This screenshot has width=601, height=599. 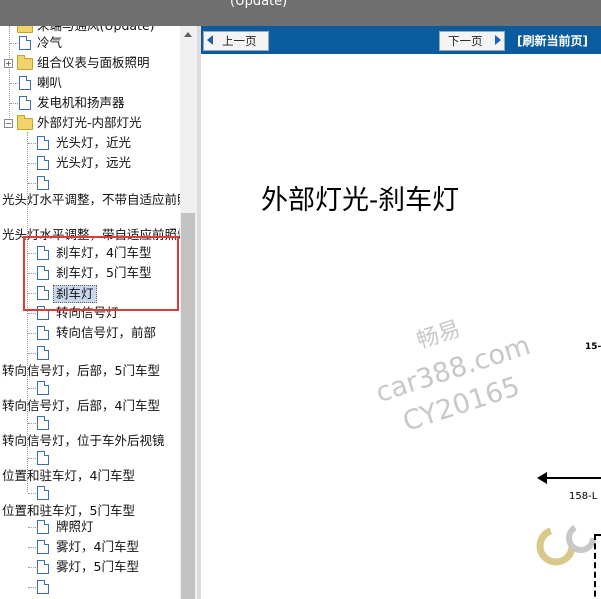 I want to click on tree-scrollbar, so click(x=188, y=312).